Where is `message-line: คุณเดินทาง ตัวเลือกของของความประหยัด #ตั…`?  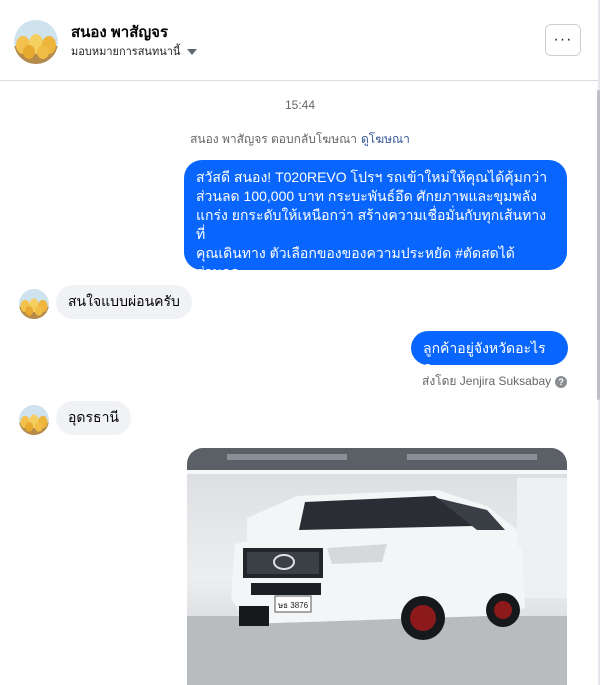 message-line: คุณเดินทาง ตัวเลือกของของความประหยัด #ตั… is located at coordinates (355, 262).